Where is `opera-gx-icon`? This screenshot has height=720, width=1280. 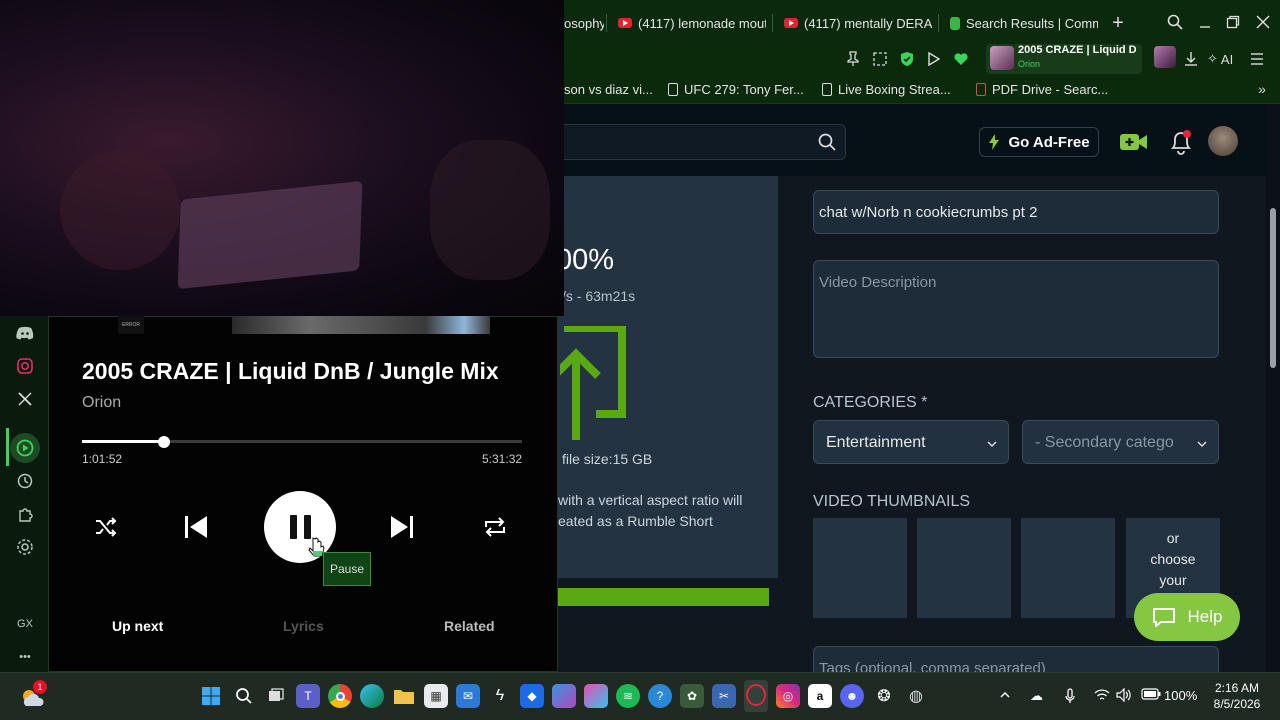 opera-gx-icon is located at coordinates (756, 695).